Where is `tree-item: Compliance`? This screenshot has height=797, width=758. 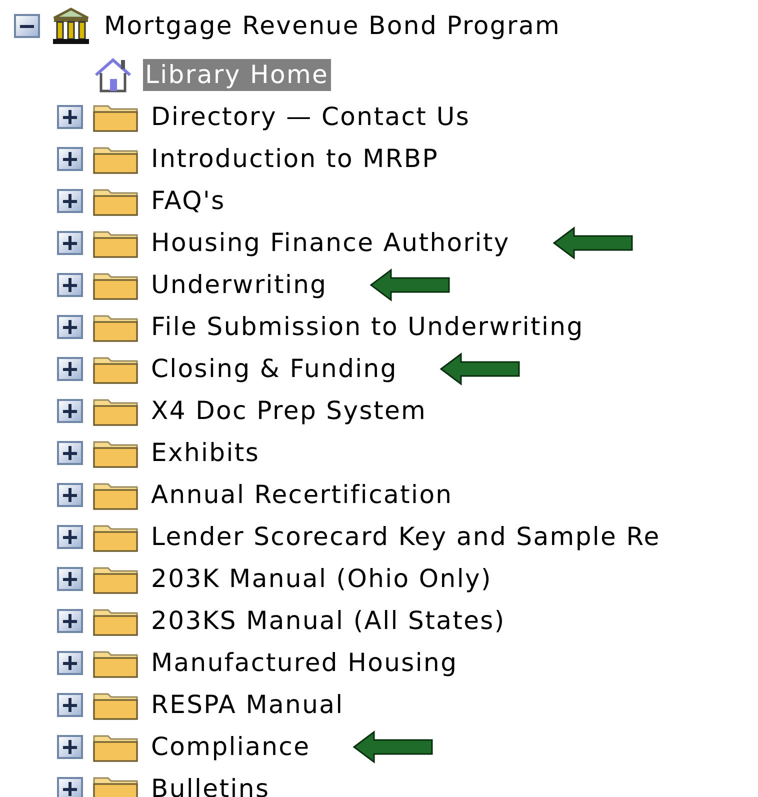 tree-item: Compliance is located at coordinates (230, 747).